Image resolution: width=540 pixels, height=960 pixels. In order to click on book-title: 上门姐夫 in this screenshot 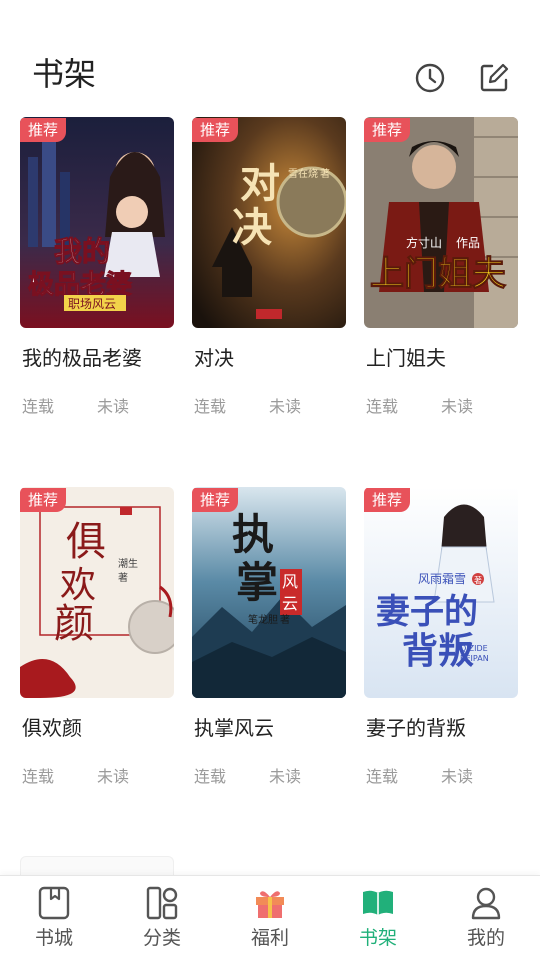, I will do `click(406, 358)`.